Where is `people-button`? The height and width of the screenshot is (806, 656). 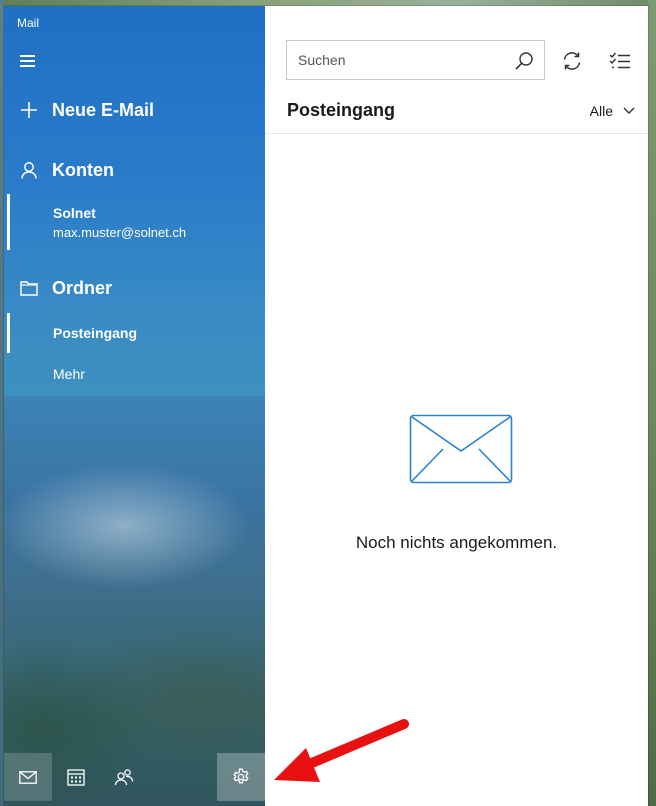
people-button is located at coordinates (124, 777).